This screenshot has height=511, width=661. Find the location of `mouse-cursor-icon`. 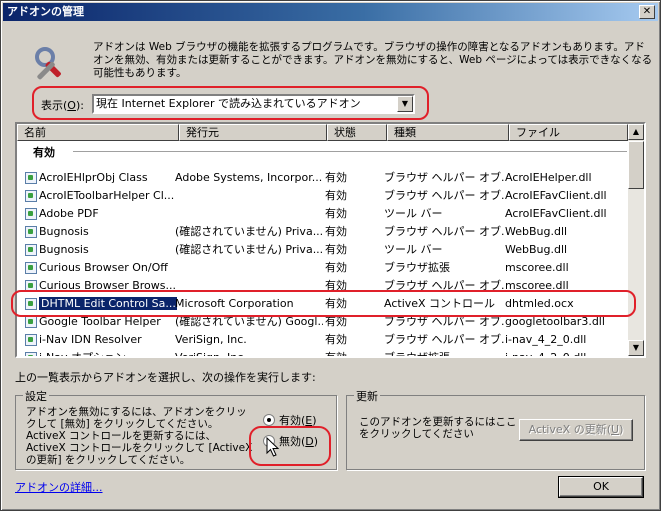

mouse-cursor-icon is located at coordinates (273, 447).